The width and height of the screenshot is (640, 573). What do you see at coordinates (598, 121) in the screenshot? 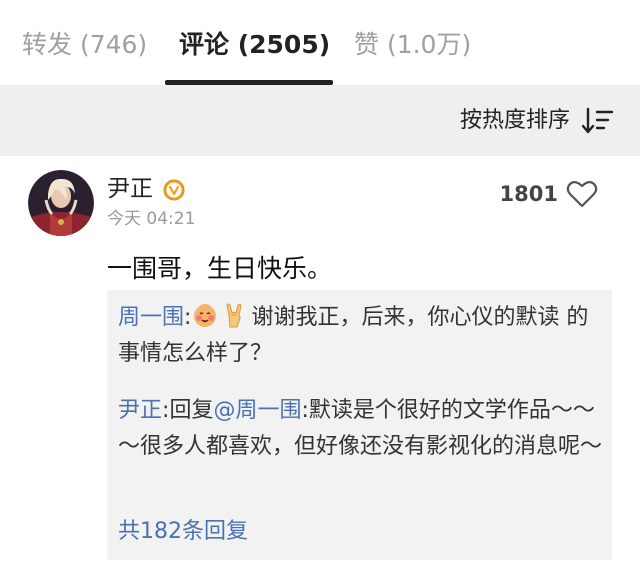
I see `sort-icon` at bounding box center [598, 121].